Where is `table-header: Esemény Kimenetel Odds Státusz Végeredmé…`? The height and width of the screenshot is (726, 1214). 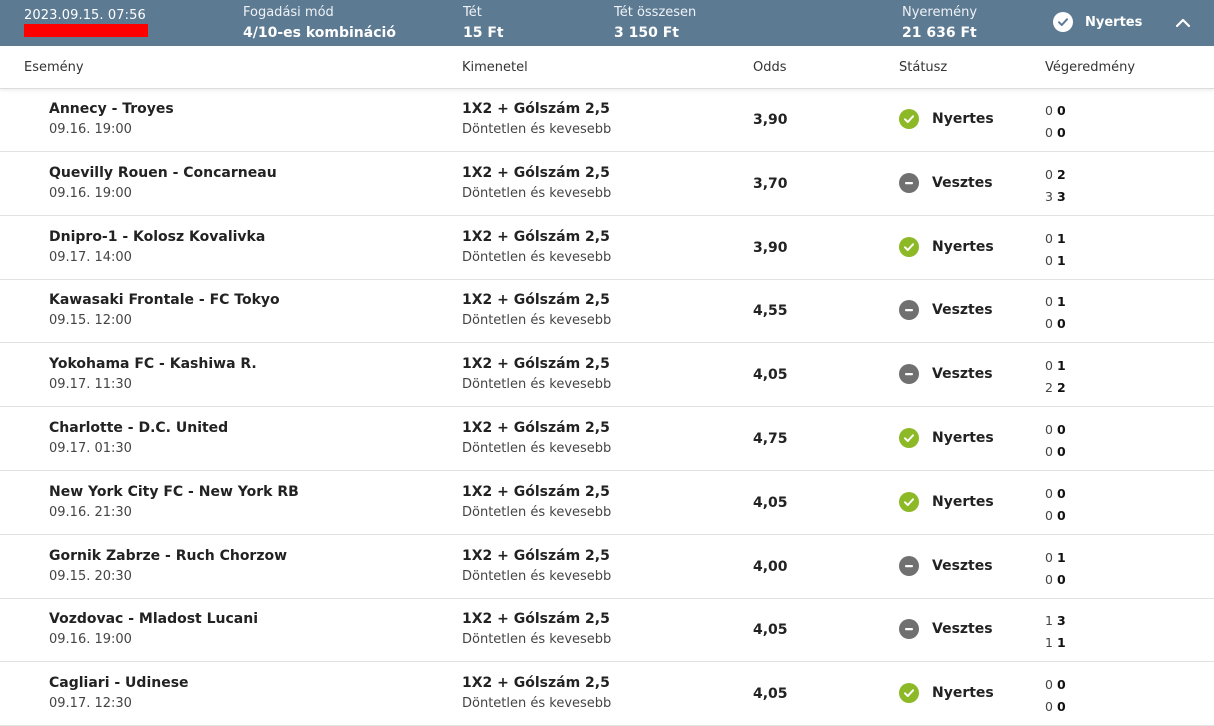
table-header: Esemény Kimenetel Odds Státusz Végeredmé… is located at coordinates (607, 67).